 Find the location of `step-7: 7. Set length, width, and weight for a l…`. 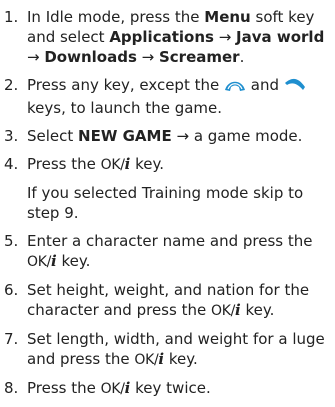

step-7: 7. Set length, width, and weight for a l… is located at coordinates (168, 349).